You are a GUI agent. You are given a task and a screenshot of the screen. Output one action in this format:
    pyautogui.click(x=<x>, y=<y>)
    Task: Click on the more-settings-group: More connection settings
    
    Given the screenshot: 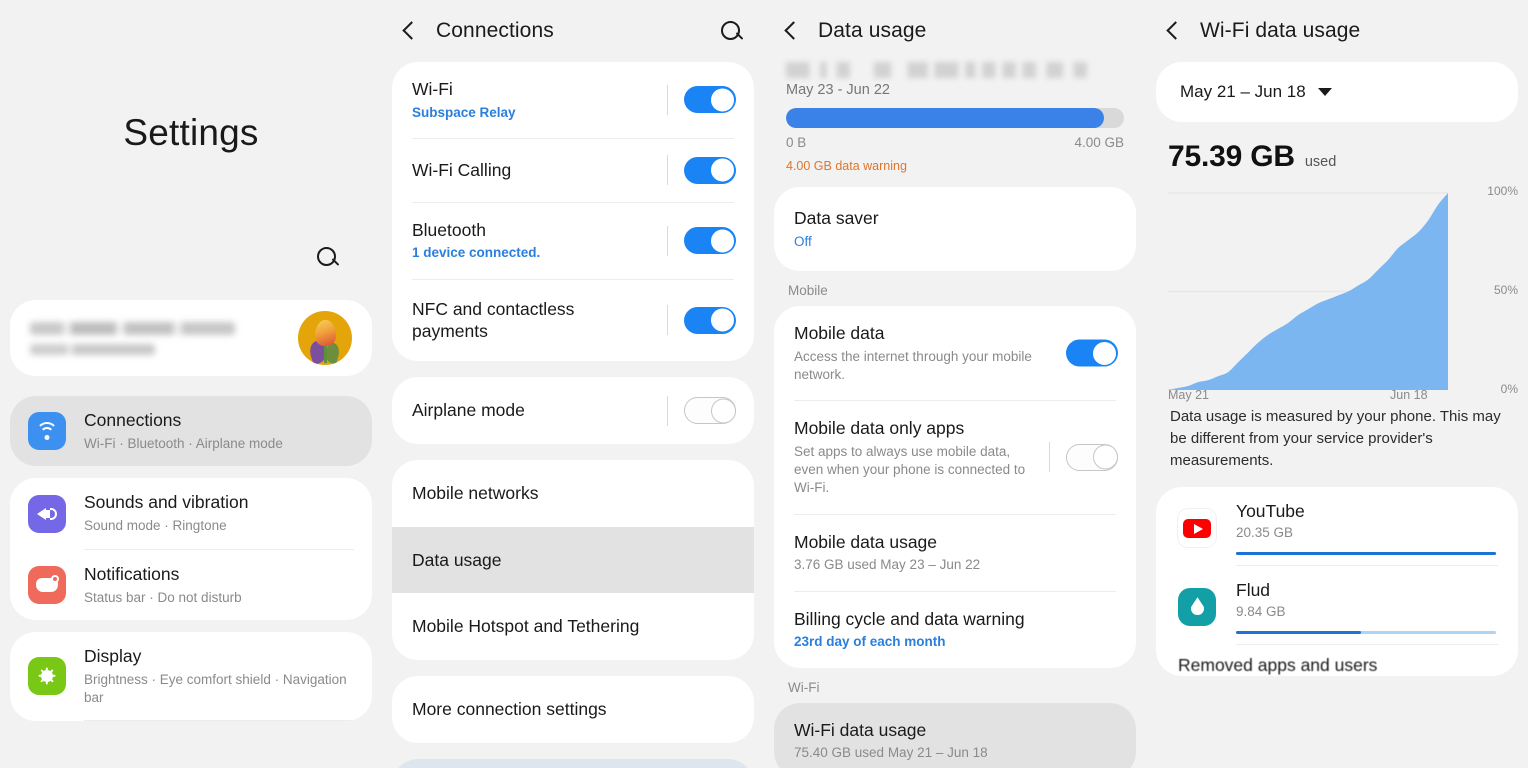 What is the action you would take?
    pyautogui.click(x=573, y=709)
    